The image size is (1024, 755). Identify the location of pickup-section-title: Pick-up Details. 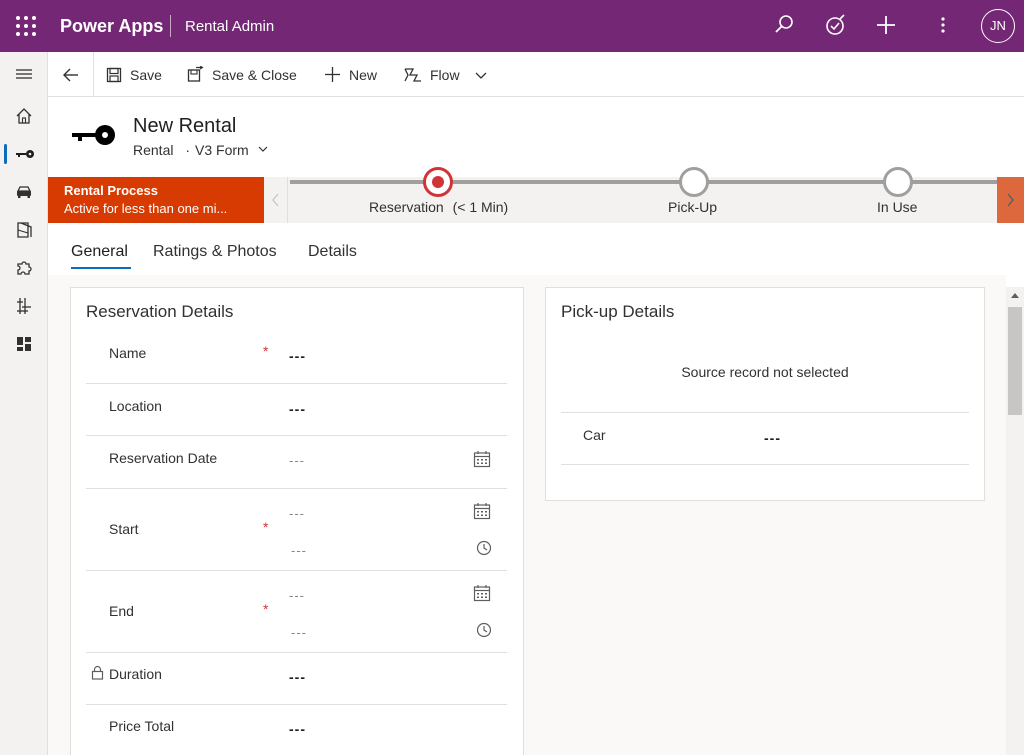
(617, 312).